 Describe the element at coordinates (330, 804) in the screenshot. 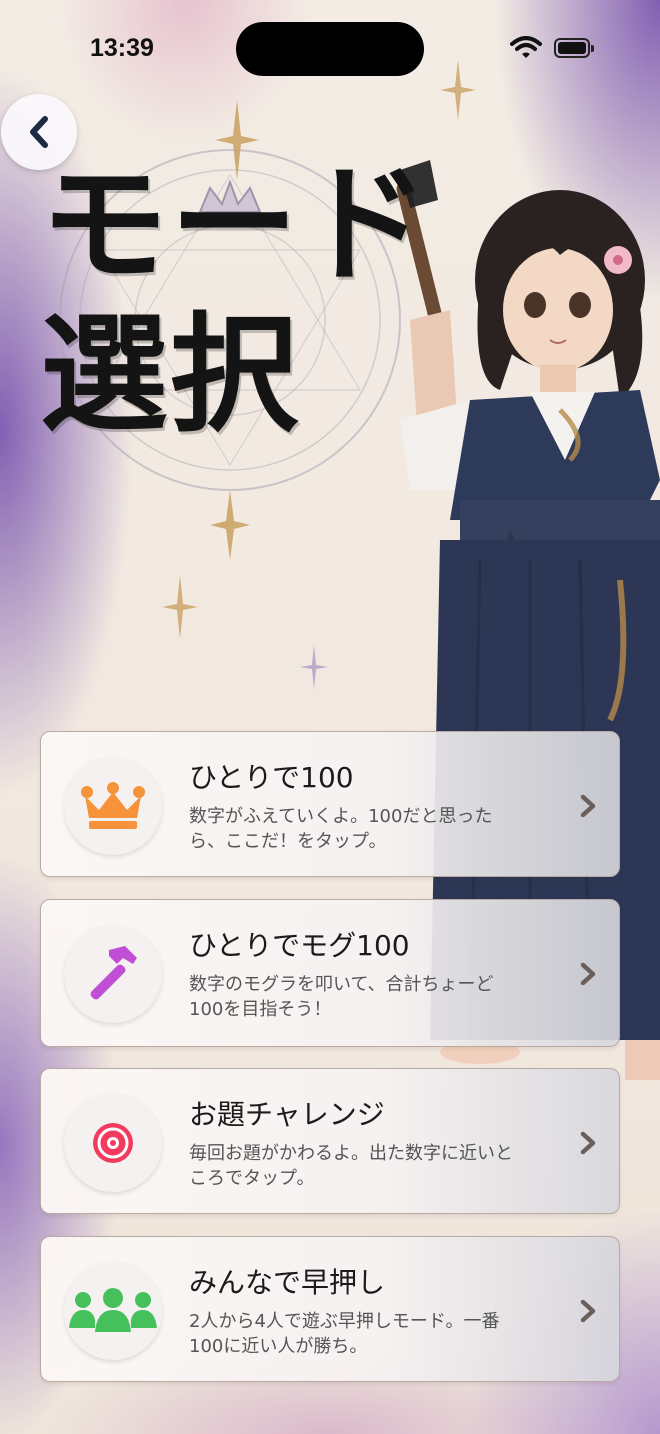

I see `mode-card-solo-100: ひとりで100 数字がふえていくよ。100だと思ったら、ここだ！をタップ。` at that location.